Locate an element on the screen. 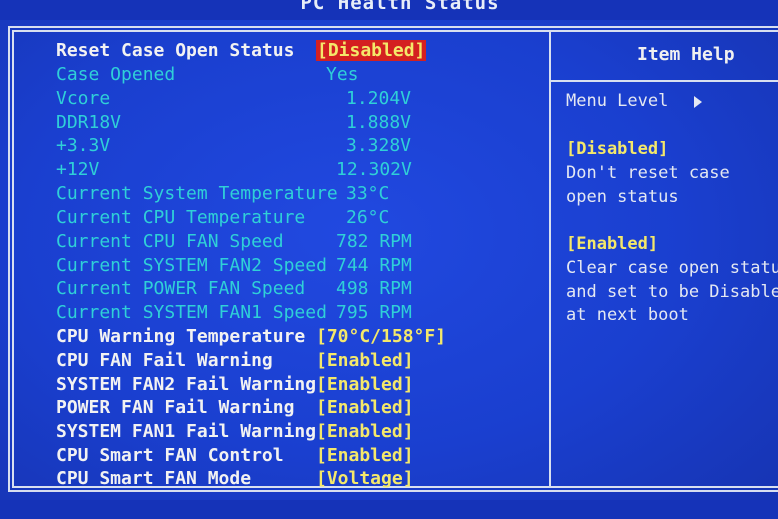  help-option-enabled: [Enabled] is located at coordinates (612, 244).